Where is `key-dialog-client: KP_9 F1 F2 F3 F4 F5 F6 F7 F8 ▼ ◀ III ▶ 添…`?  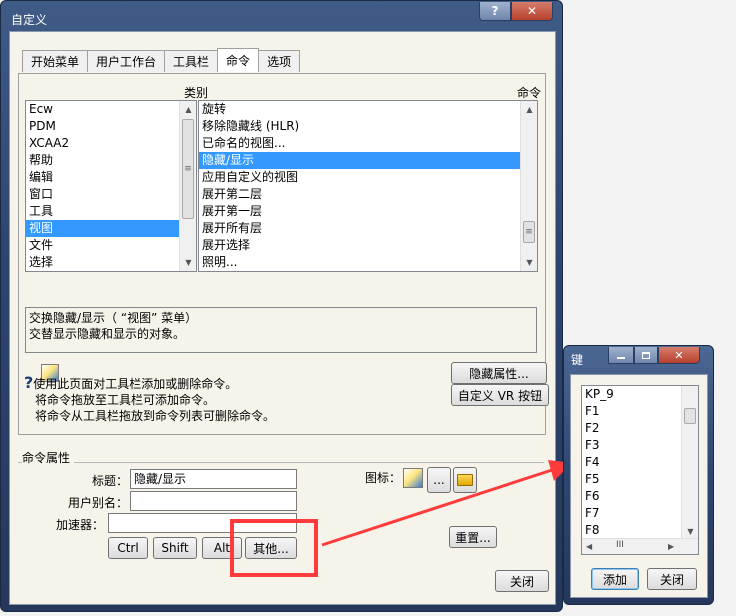 key-dialog-client: KP_9 F1 F2 F3 F4 F5 F6 F7 F8 ▼ ◀ III ▶ 添… is located at coordinates (639, 486).